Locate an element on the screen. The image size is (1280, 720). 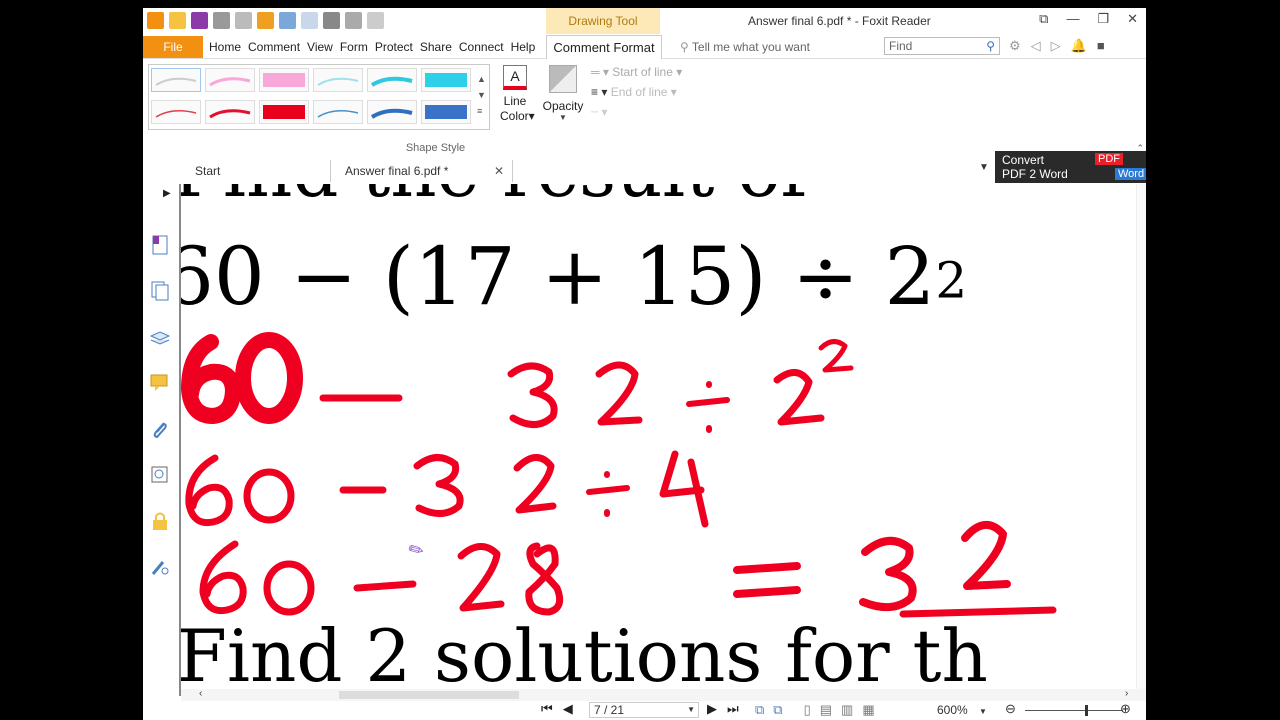
open-icon is located at coordinates (177, 20).